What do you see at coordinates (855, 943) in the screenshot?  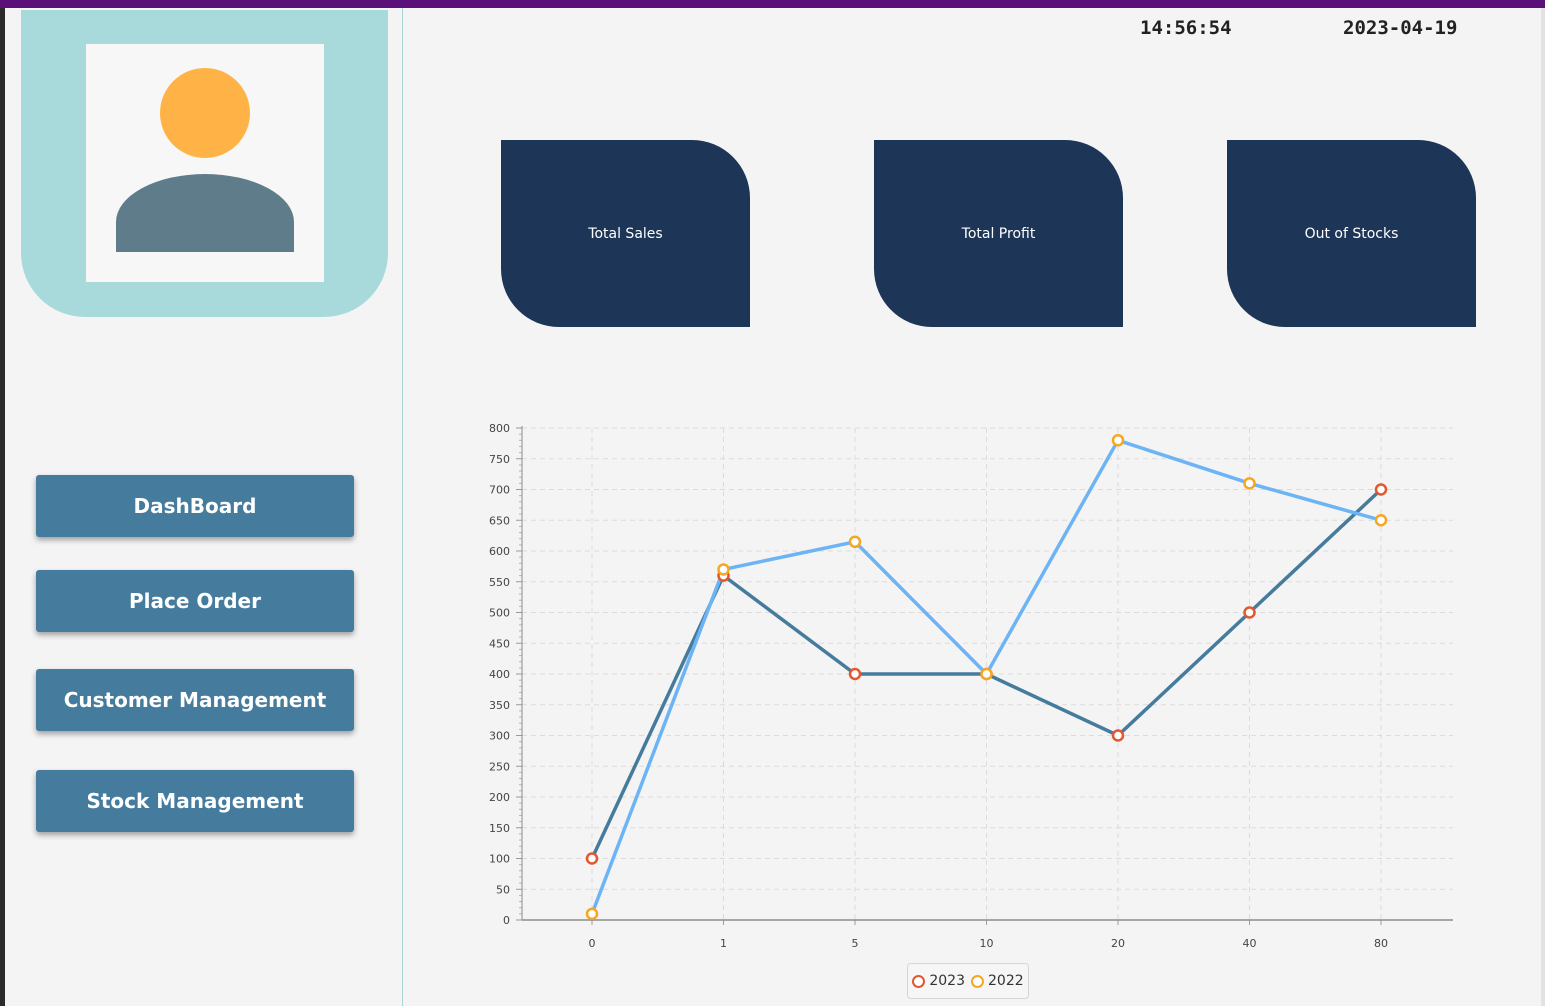 I see `x-tick-label: 5` at bounding box center [855, 943].